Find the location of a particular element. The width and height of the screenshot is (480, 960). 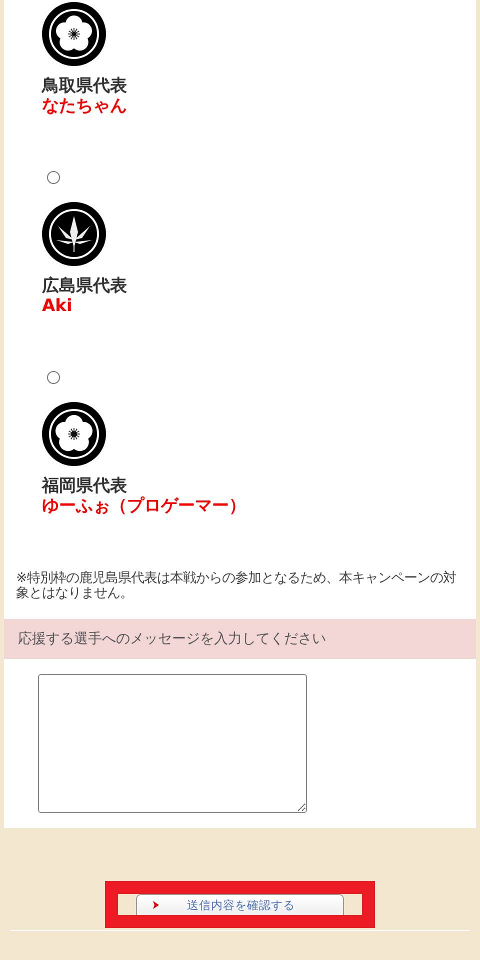

chevron-icon is located at coordinates (156, 905).